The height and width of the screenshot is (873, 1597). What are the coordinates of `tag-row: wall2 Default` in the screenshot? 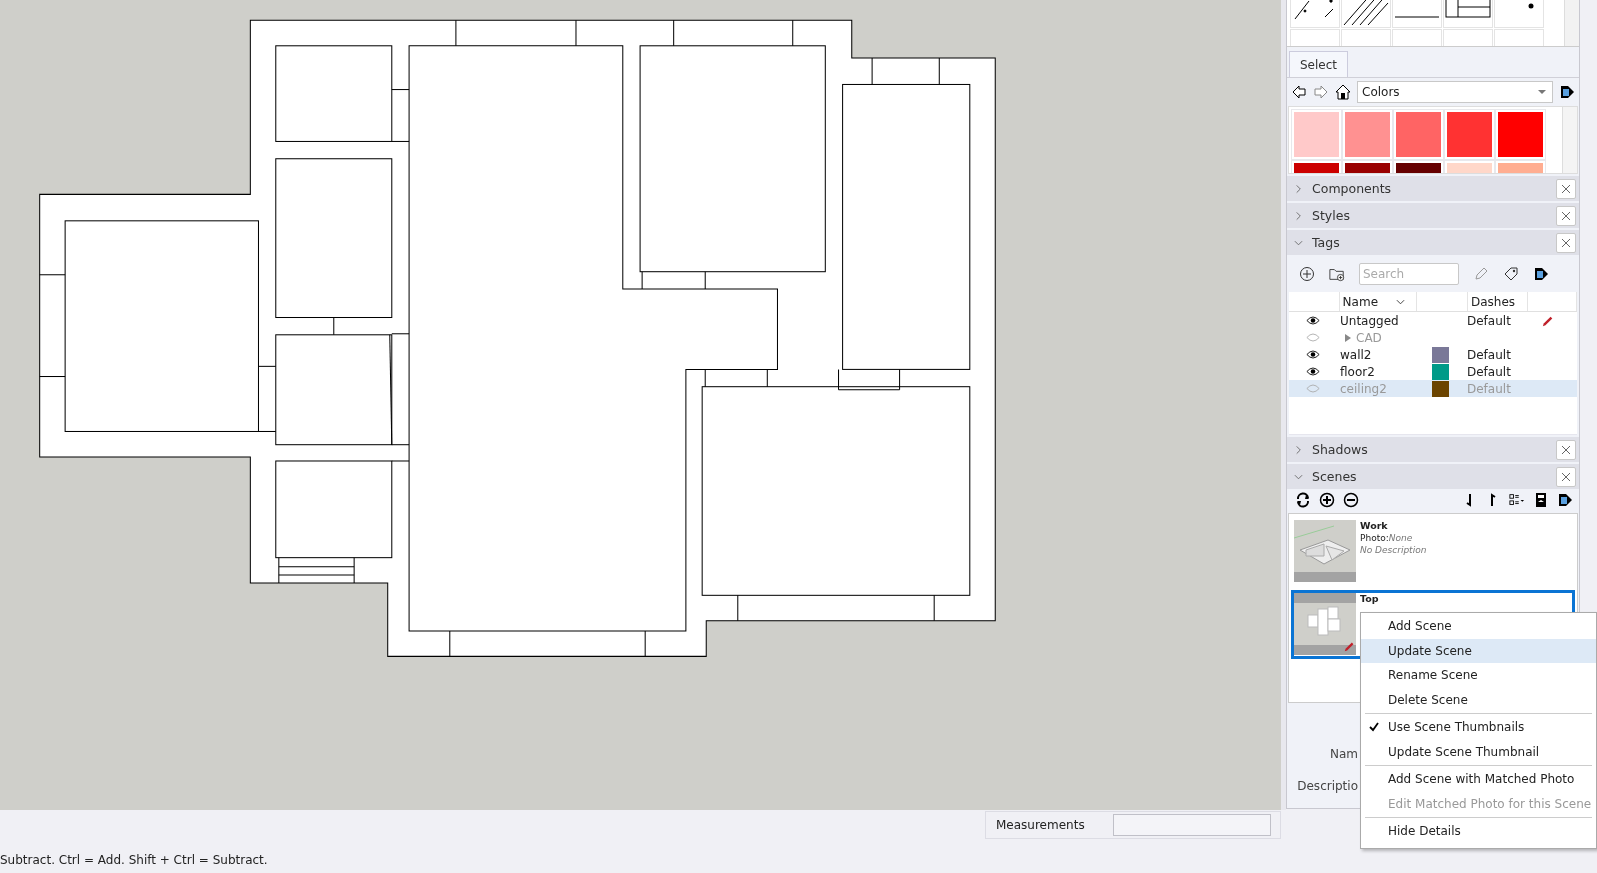 It's located at (1433, 354).